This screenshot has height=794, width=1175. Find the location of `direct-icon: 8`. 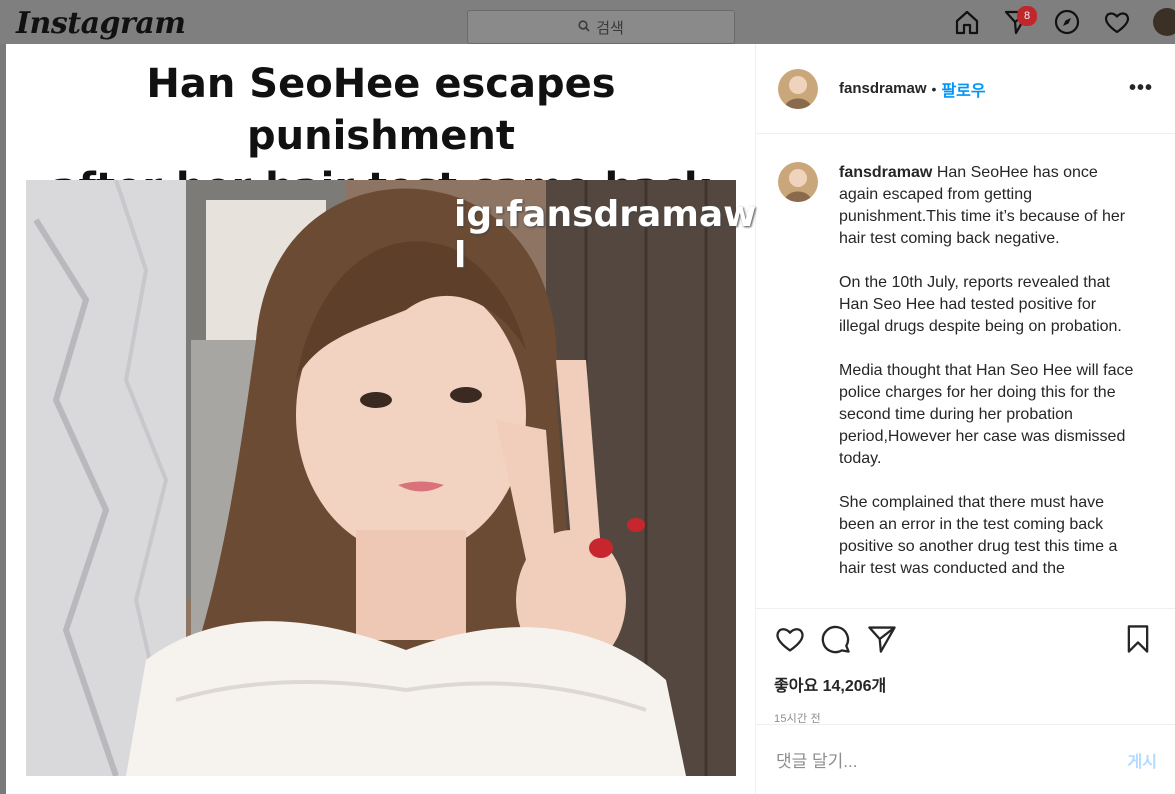

direct-icon: 8 is located at coordinates (1020, 21).